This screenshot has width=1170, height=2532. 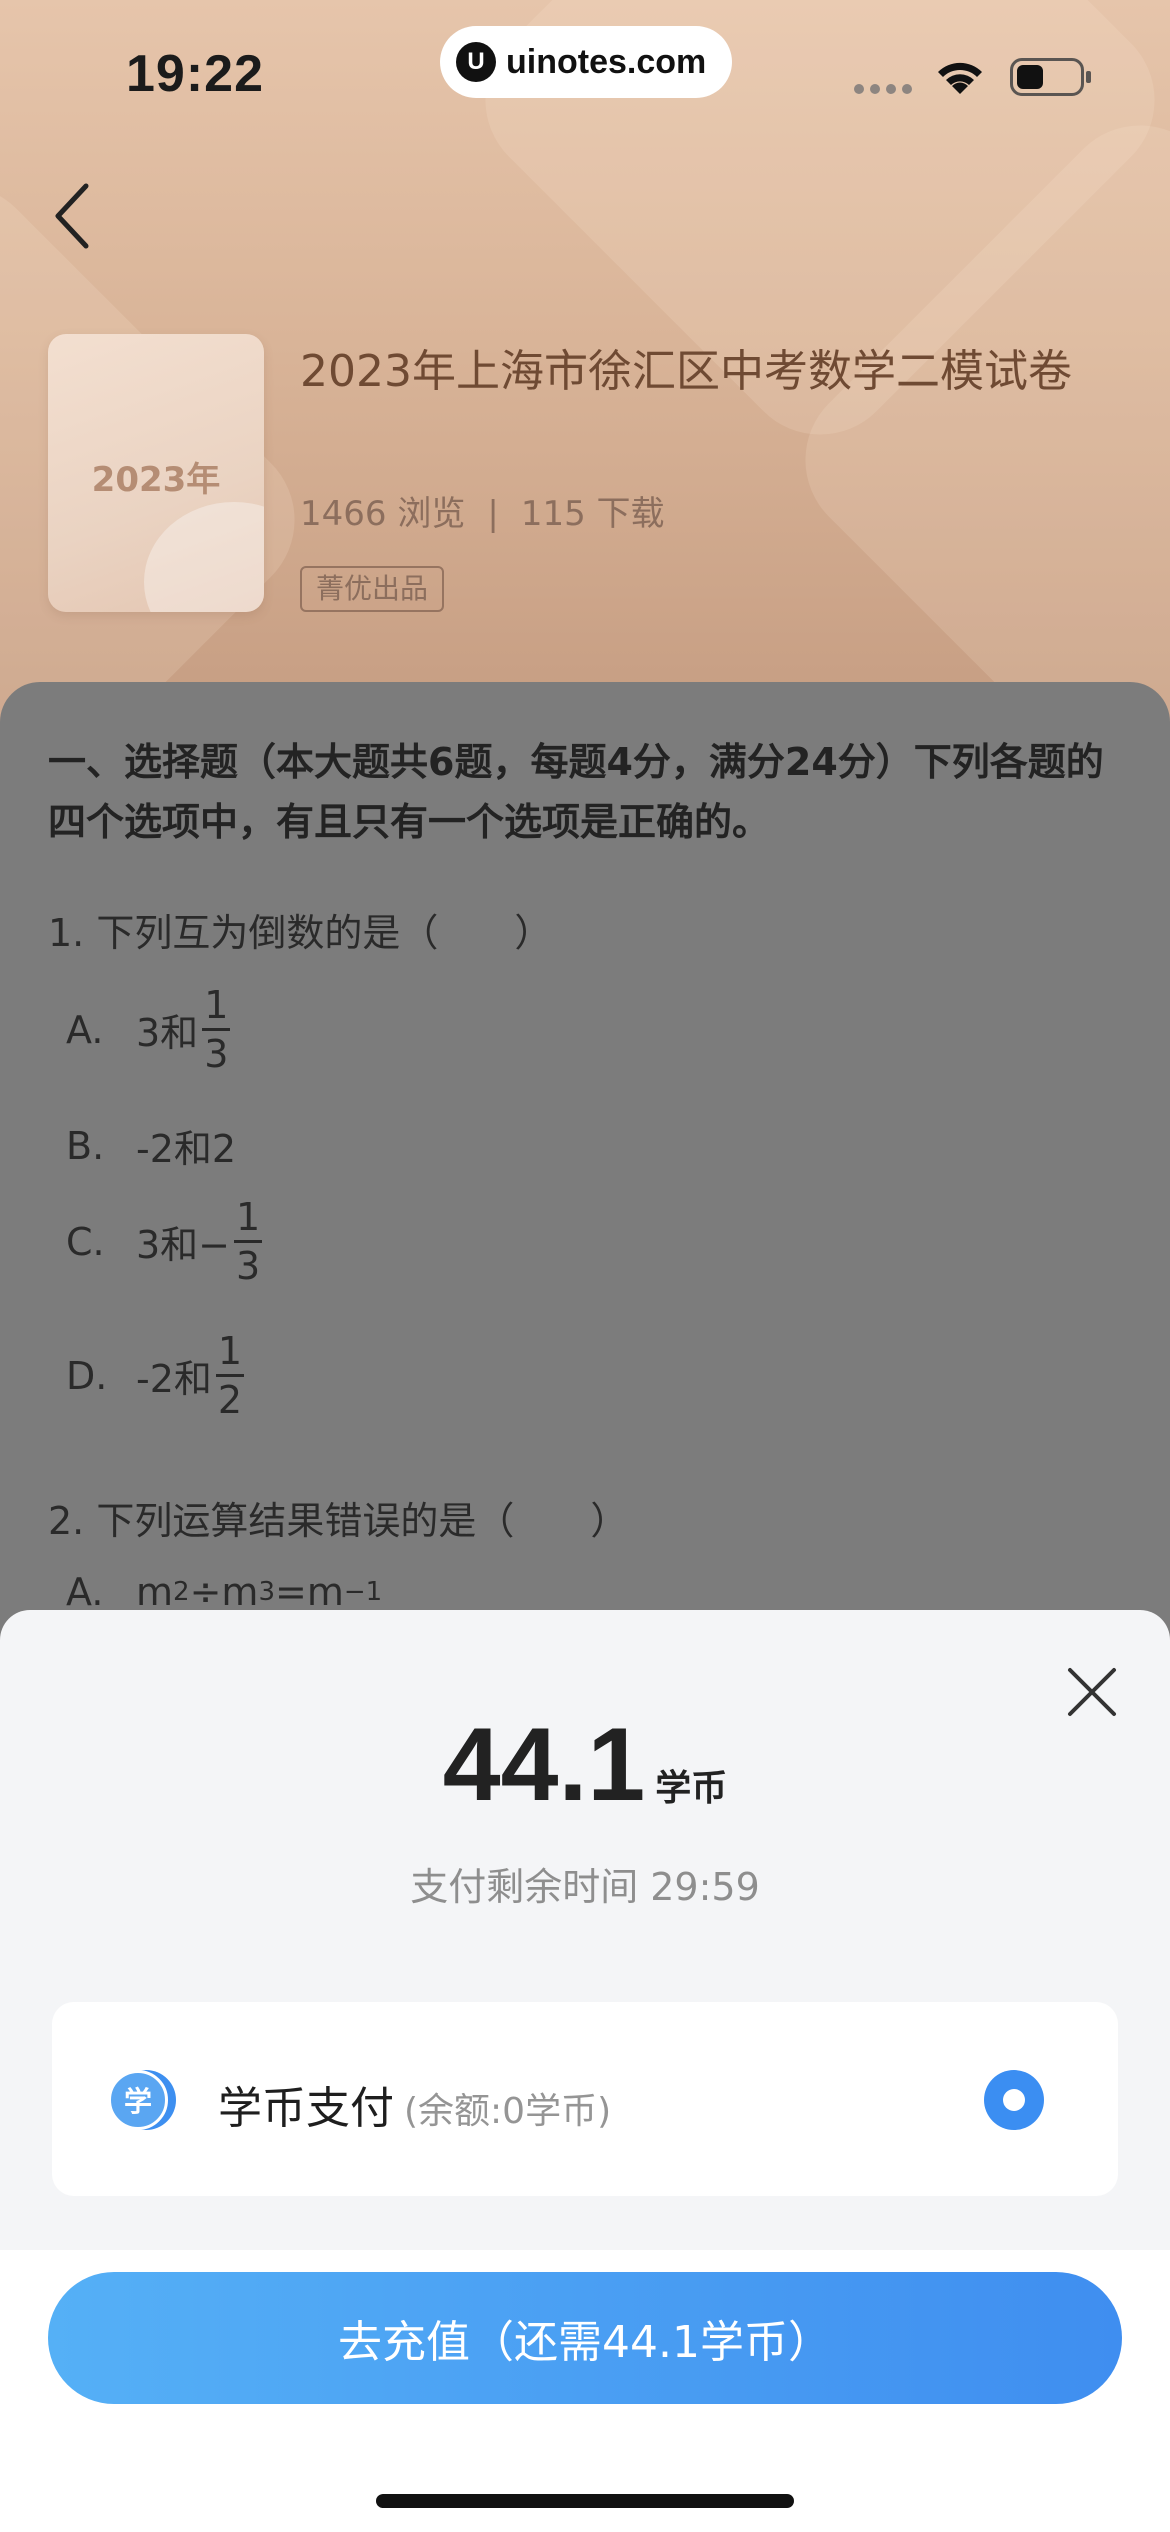 What do you see at coordinates (508, 2111) in the screenshot?
I see `coin-balance: (余额:0学币)` at bounding box center [508, 2111].